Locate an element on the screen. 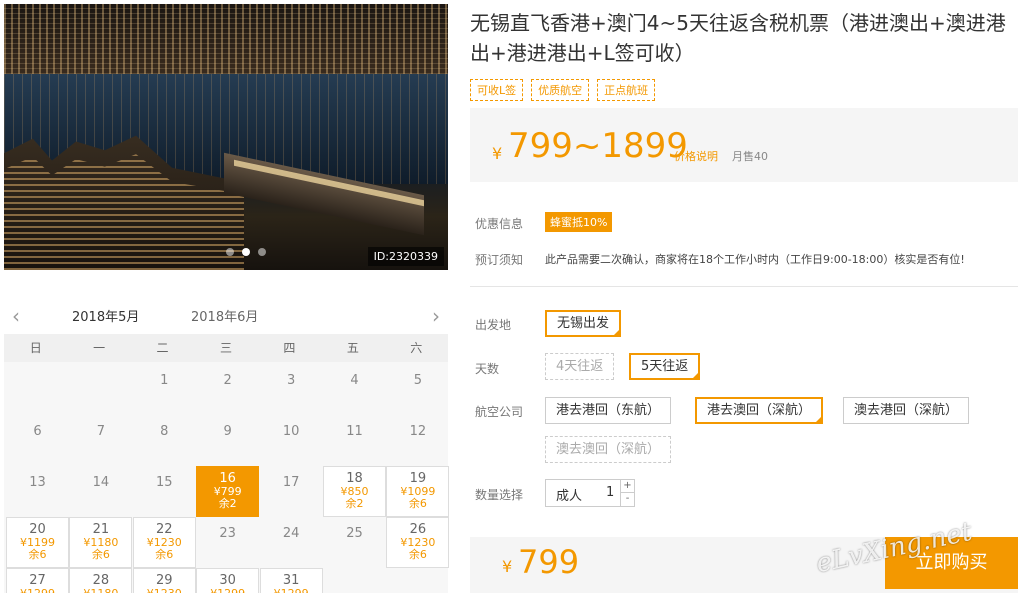  airline-option-hk-hk: 港去港回（东航） is located at coordinates (608, 410).